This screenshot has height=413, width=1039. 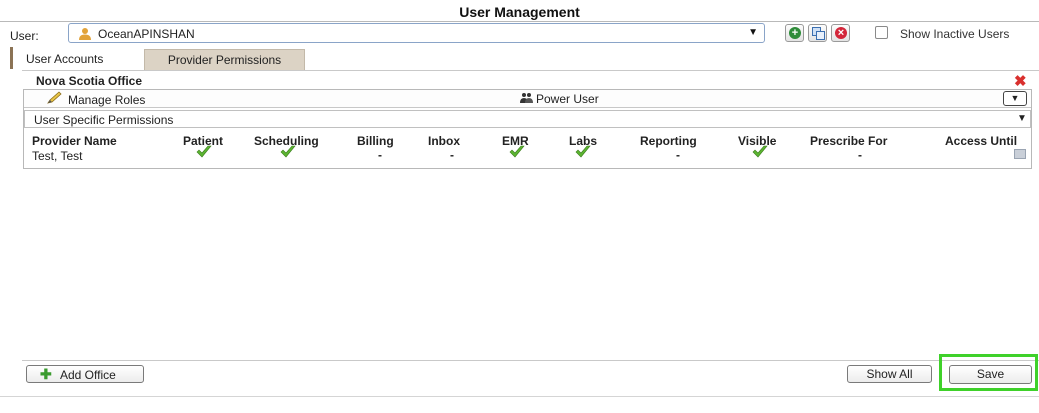 I want to click on visible-check-icon, so click(x=760, y=153).